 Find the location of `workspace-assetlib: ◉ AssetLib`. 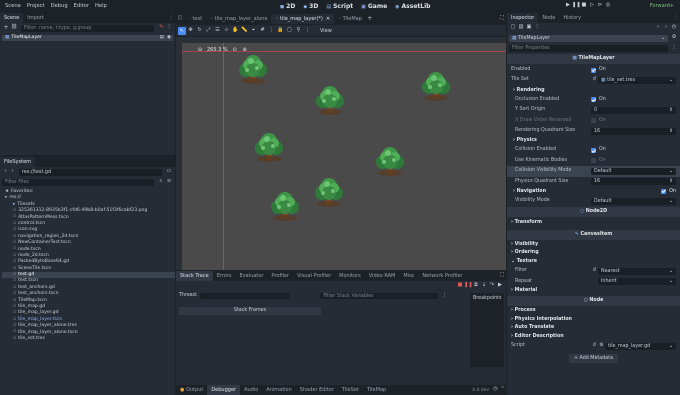

workspace-assetlib: ◉ AssetLib is located at coordinates (412, 6).